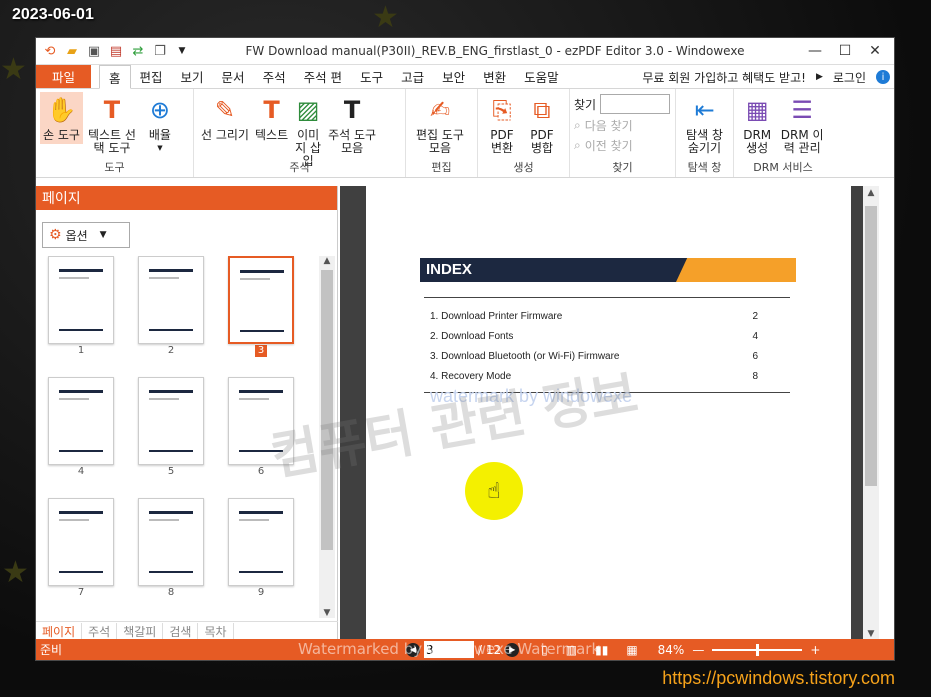  Describe the element at coordinates (140, 631) in the screenshot. I see `tab-bookmarks: 책갈피` at that location.